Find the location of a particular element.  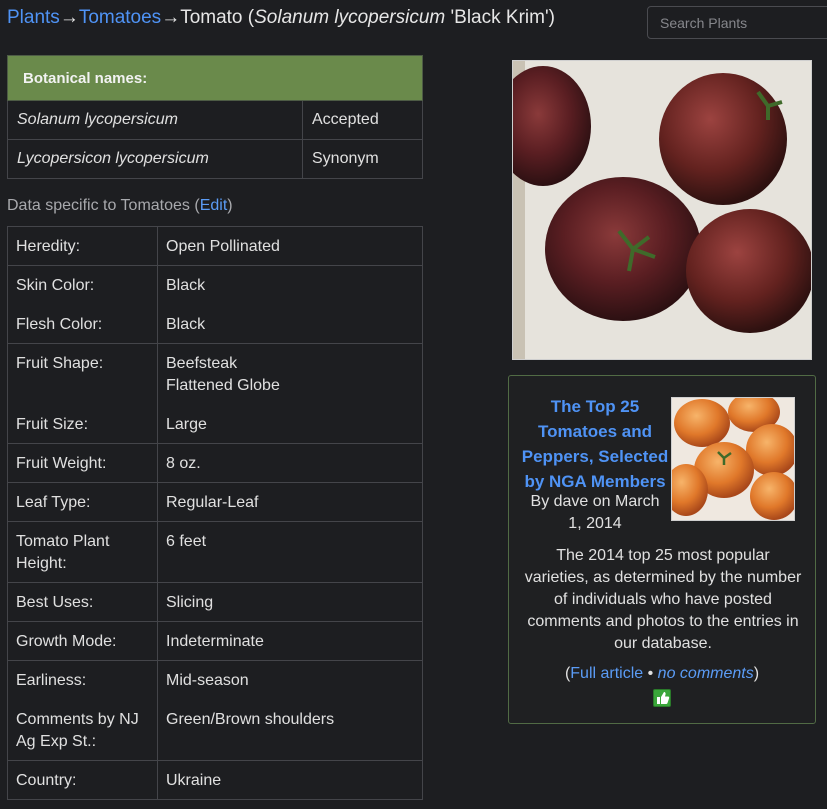

table-row: Tomato Plant Height: 6 feet is located at coordinates (215, 552).